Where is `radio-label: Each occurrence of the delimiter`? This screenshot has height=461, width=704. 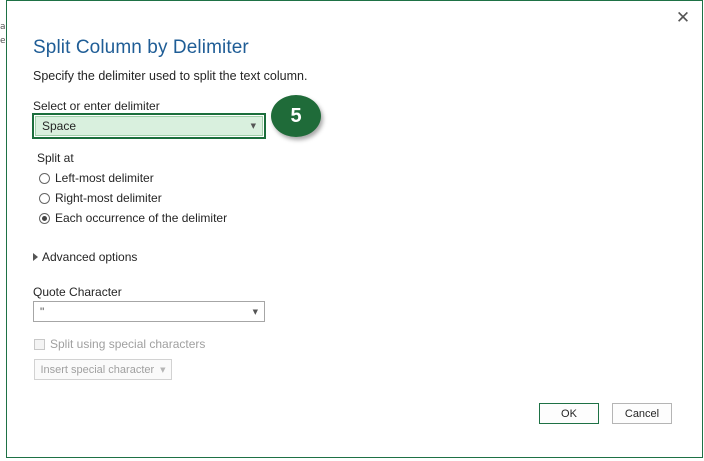 radio-label: Each occurrence of the delimiter is located at coordinates (141, 218).